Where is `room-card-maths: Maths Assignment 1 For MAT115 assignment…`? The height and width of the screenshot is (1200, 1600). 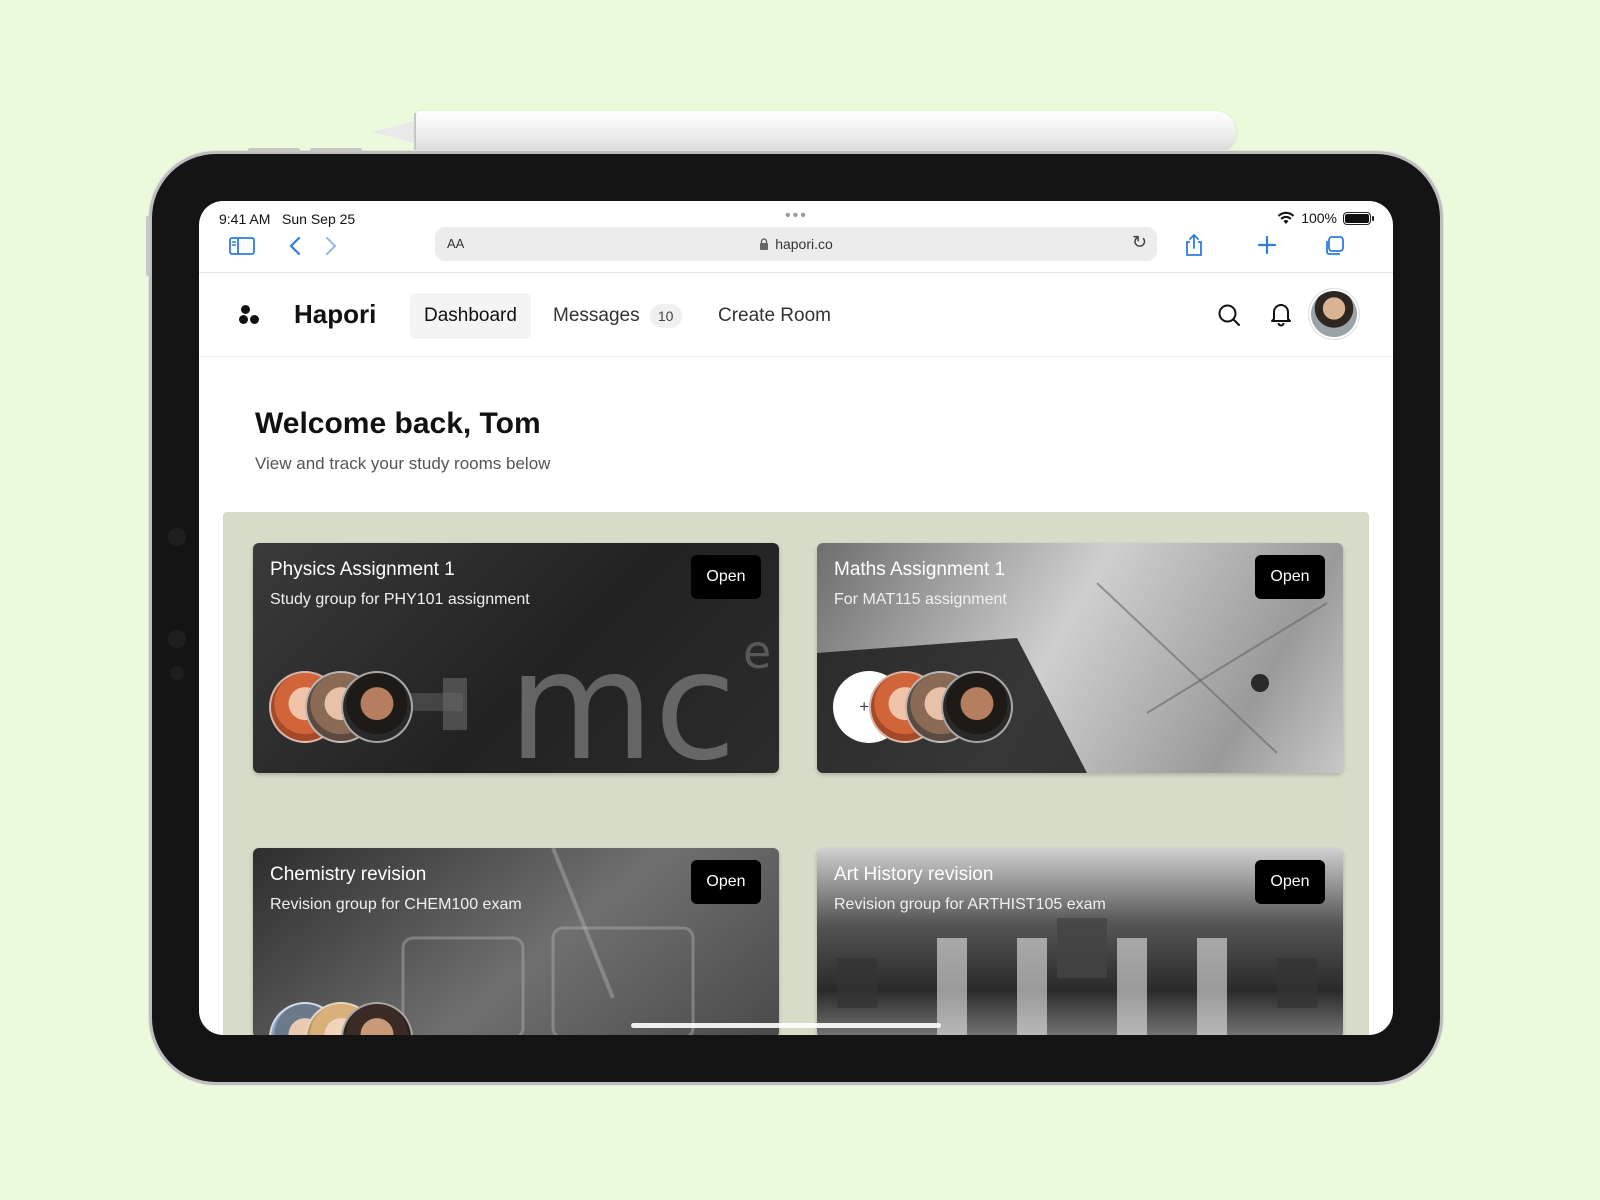 room-card-maths: Maths Assignment 1 For MAT115 assignment… is located at coordinates (1080, 658).